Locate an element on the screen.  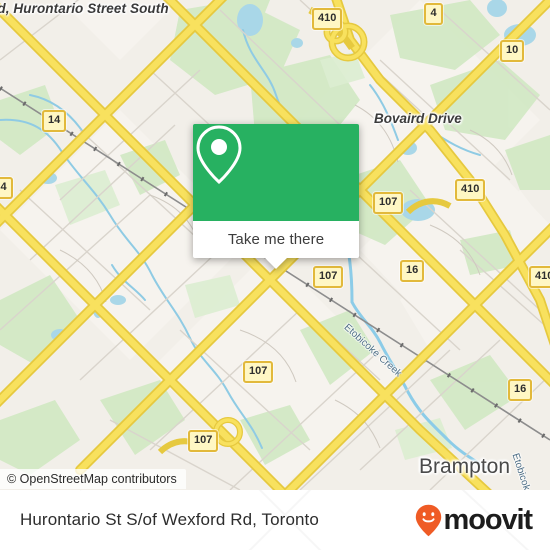
moovit-wordmark: moovit is located at coordinates (488, 519).